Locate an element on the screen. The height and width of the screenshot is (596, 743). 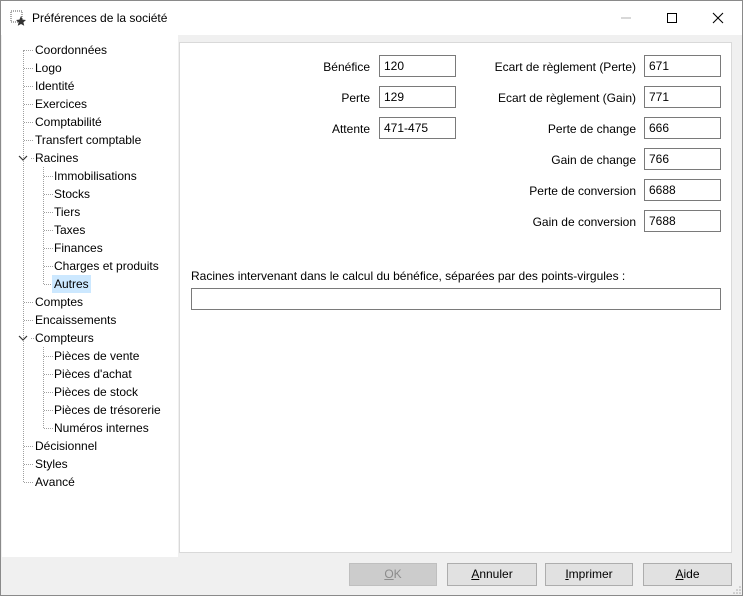
ok-button-mnemonic: O is located at coordinates (389, 574).